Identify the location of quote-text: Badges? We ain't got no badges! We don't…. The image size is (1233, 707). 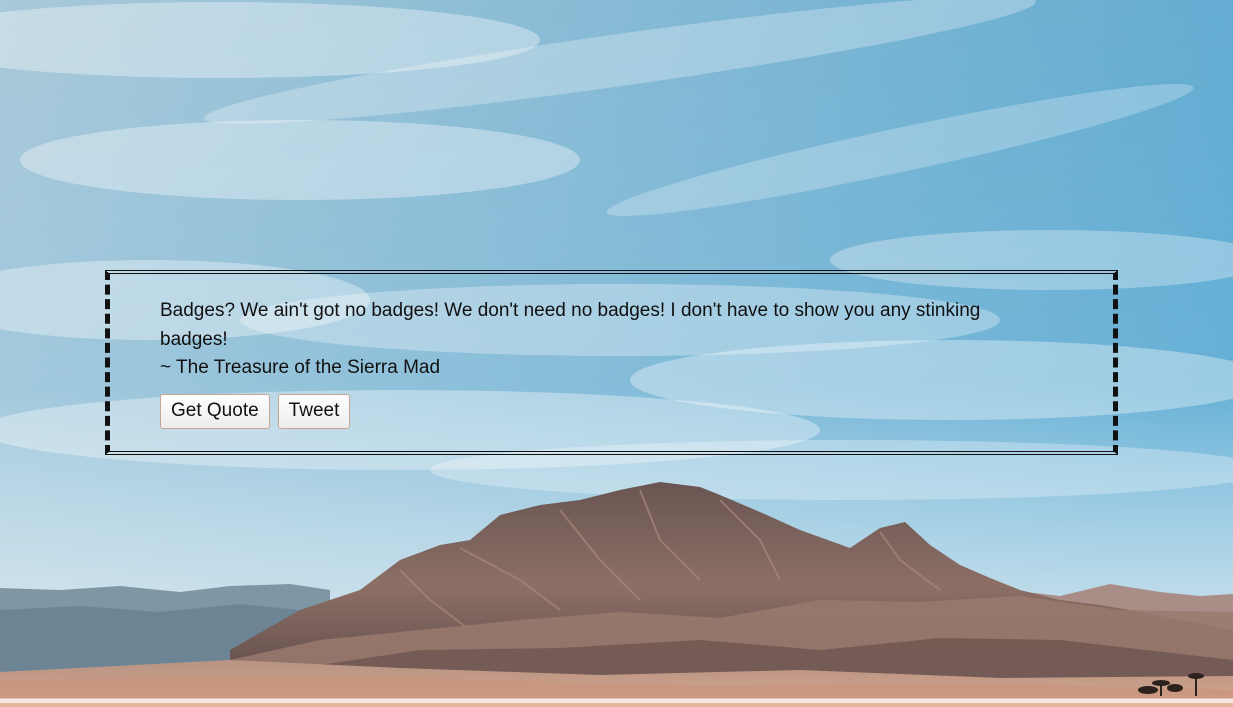
(570, 325).